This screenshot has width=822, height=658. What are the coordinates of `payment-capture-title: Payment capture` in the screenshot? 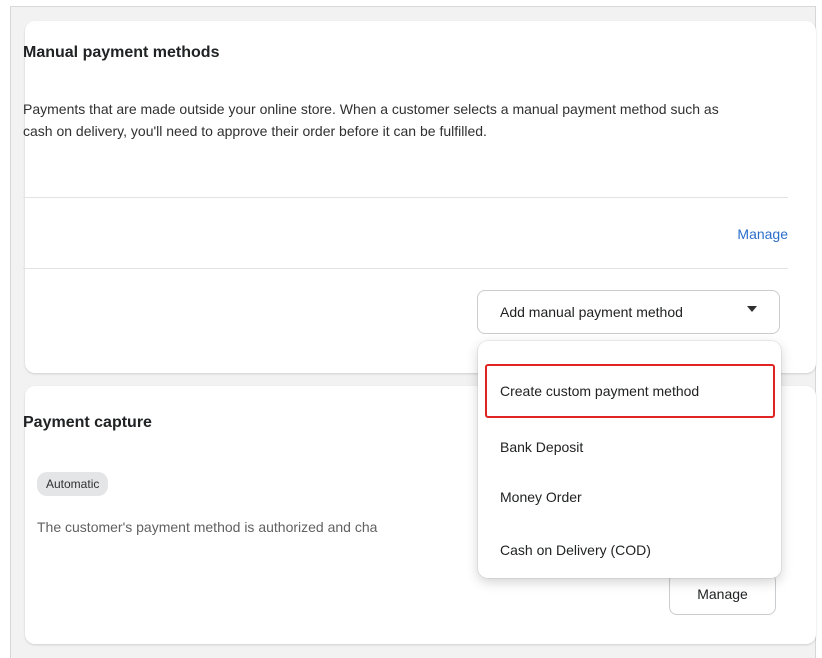 It's located at (87, 422).